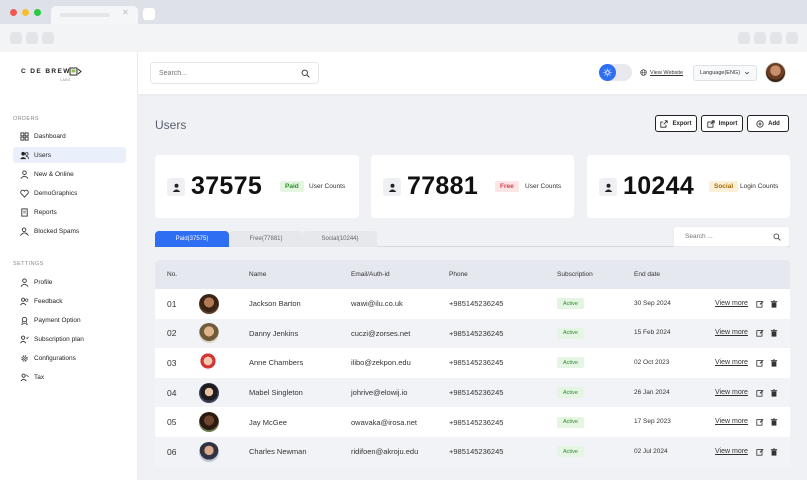 The width and height of the screenshot is (807, 480). I want to click on minimize-window-dot, so click(25, 12).